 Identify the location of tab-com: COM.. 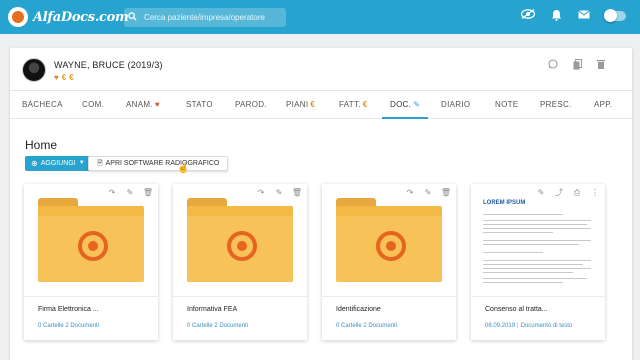
(93, 105).